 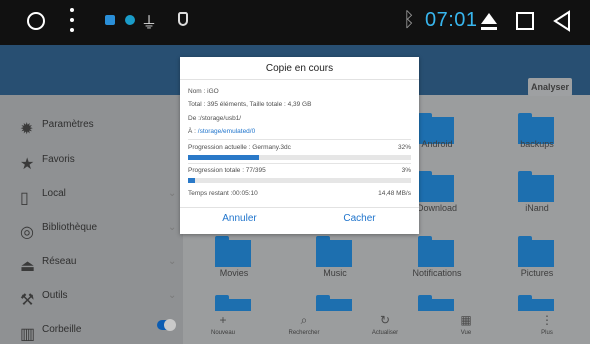 I want to click on transfer-speed: 14,48 MB/s, so click(x=394, y=193).